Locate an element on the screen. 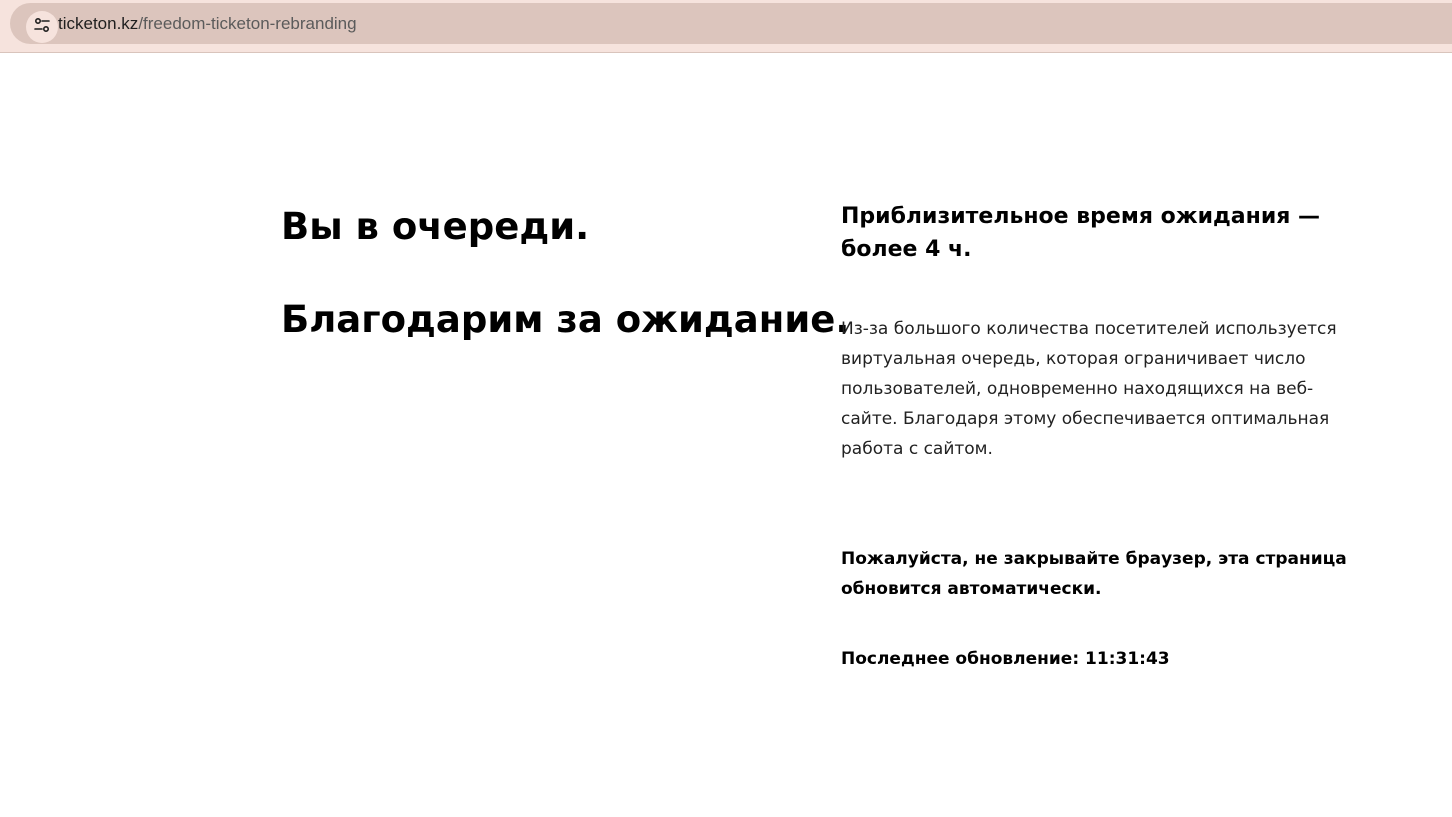 Image resolution: width=1452 pixels, height=817 pixels. tune-icon is located at coordinates (42, 27).